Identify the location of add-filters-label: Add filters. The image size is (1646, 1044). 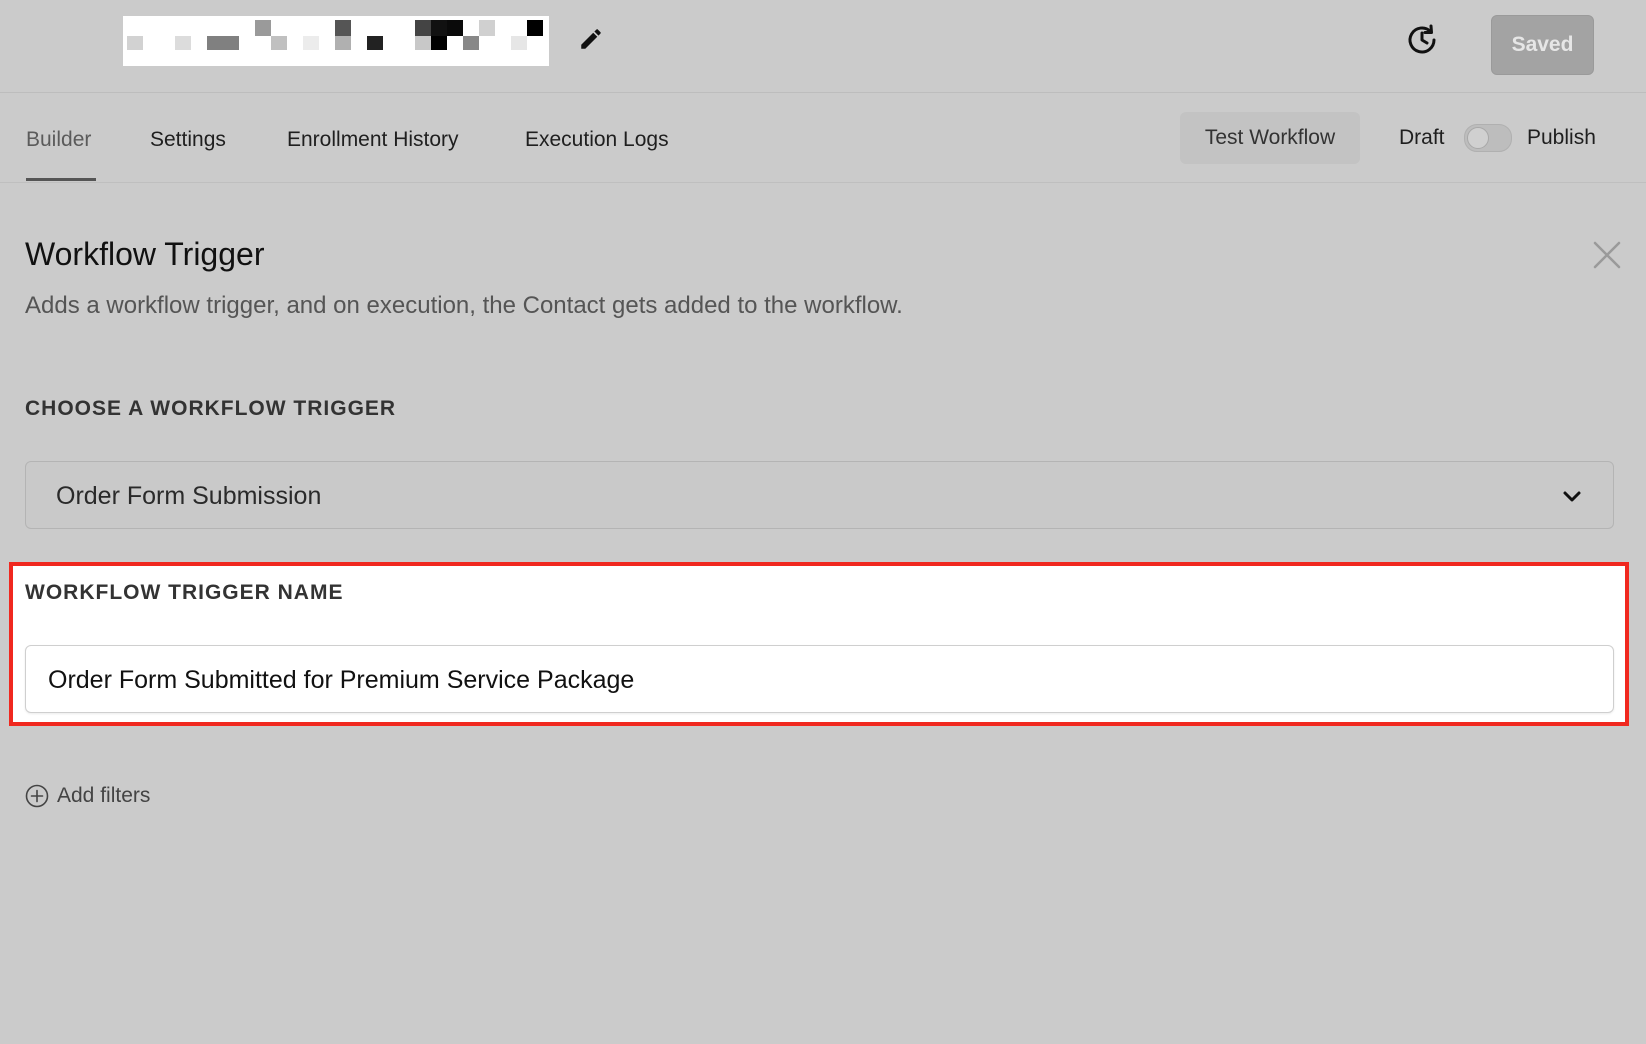
(104, 795).